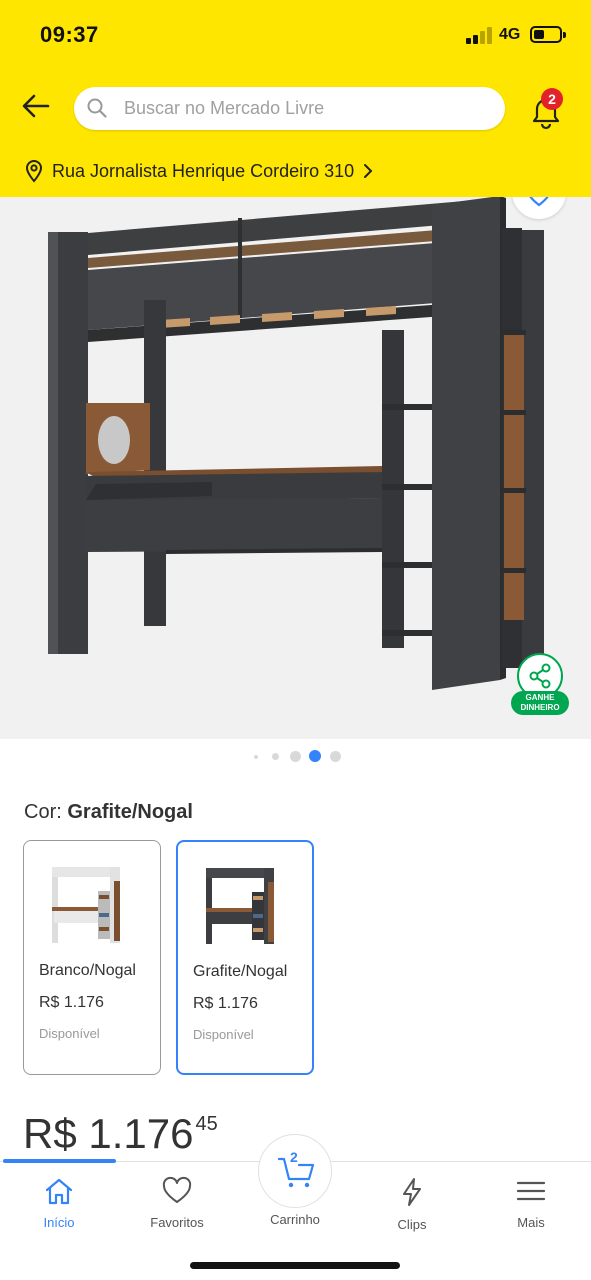  Describe the element at coordinates (548, 34) in the screenshot. I see `battery-icon` at that location.